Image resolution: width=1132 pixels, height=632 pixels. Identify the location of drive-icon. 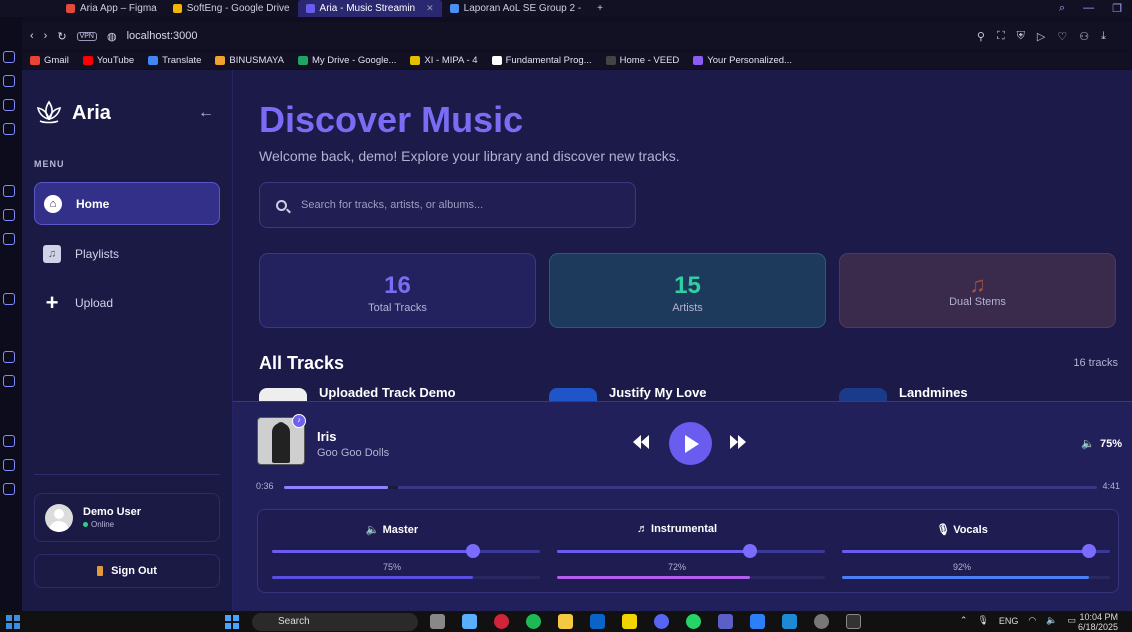
(302, 60).